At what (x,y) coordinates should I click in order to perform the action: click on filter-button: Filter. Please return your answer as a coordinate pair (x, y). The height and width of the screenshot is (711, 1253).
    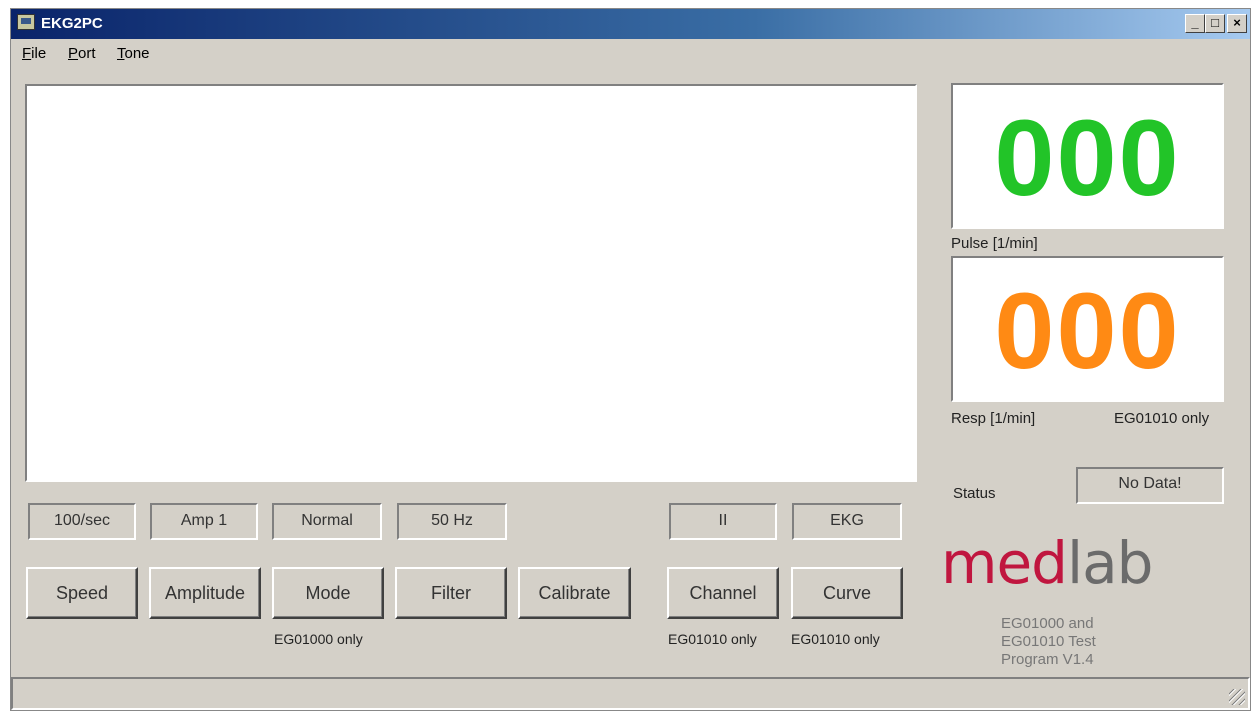
    Looking at the image, I should click on (451, 593).